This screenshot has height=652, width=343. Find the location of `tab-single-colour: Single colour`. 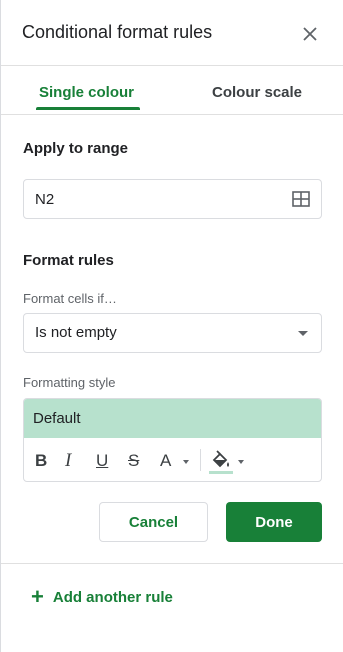

tab-single-colour: Single colour is located at coordinates (86, 92).